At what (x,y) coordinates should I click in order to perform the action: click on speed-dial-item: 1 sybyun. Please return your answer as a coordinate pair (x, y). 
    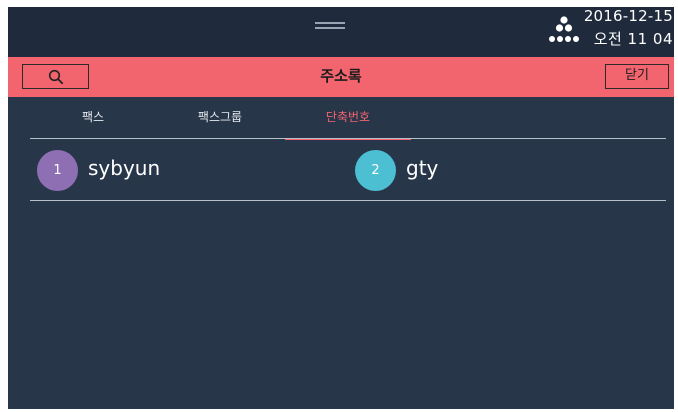
    Looking at the image, I should click on (187, 170).